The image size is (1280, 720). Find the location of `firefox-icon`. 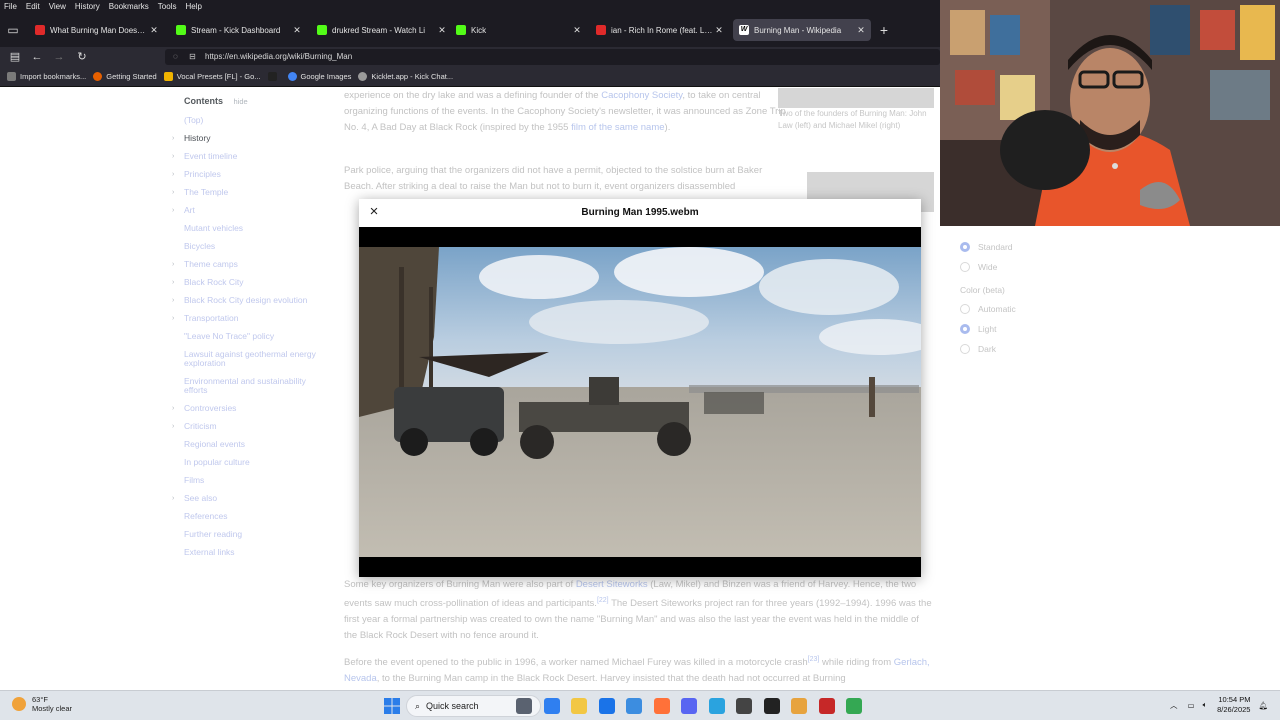

firefox-icon is located at coordinates (98, 76).